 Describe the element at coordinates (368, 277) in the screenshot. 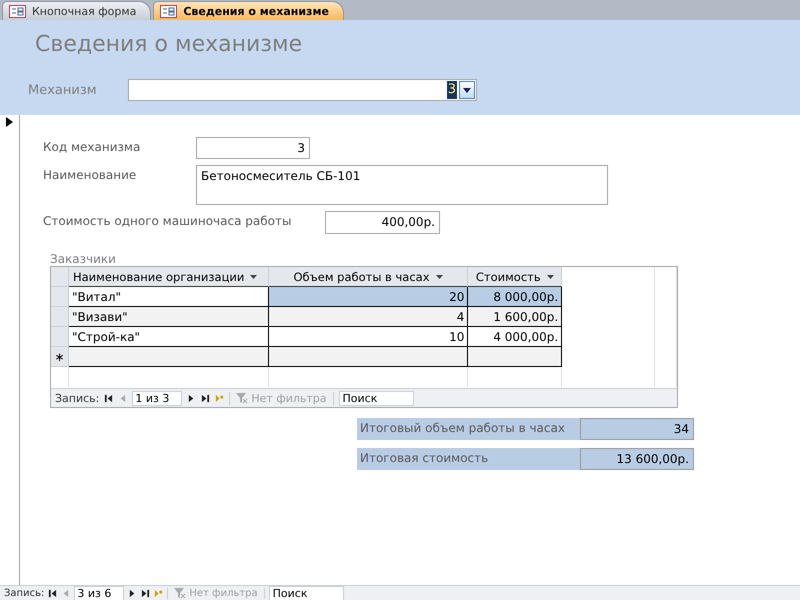

I see `column-header: Объем работы в часах` at that location.